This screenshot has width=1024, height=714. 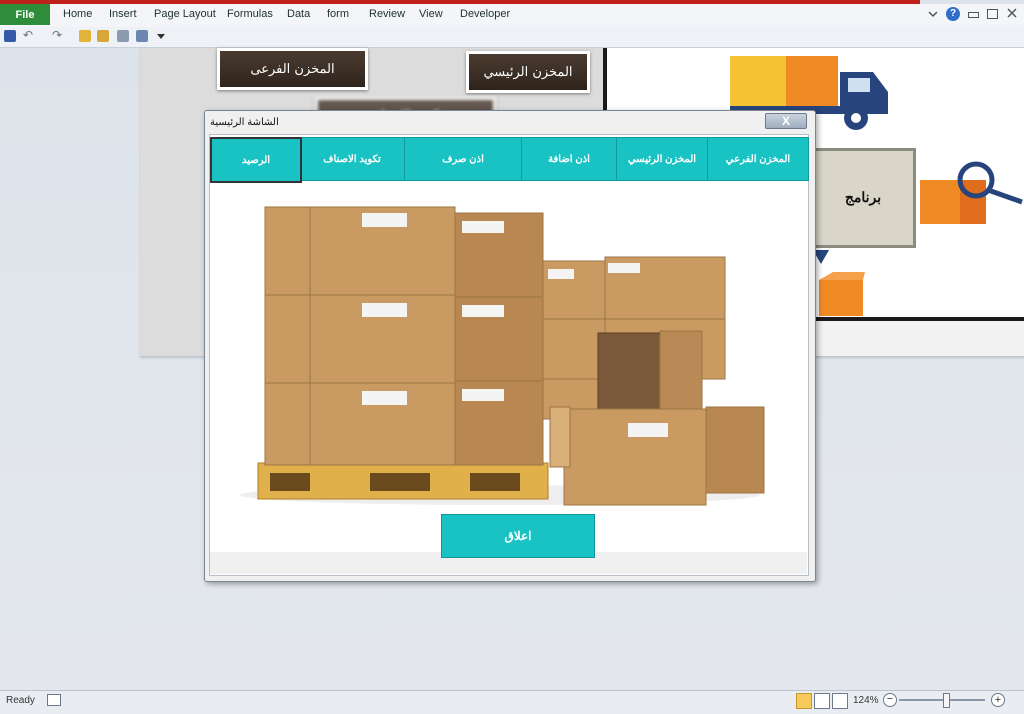 What do you see at coordinates (244, 122) in the screenshot?
I see `dialog-title: الشاشة الرئيسية` at bounding box center [244, 122].